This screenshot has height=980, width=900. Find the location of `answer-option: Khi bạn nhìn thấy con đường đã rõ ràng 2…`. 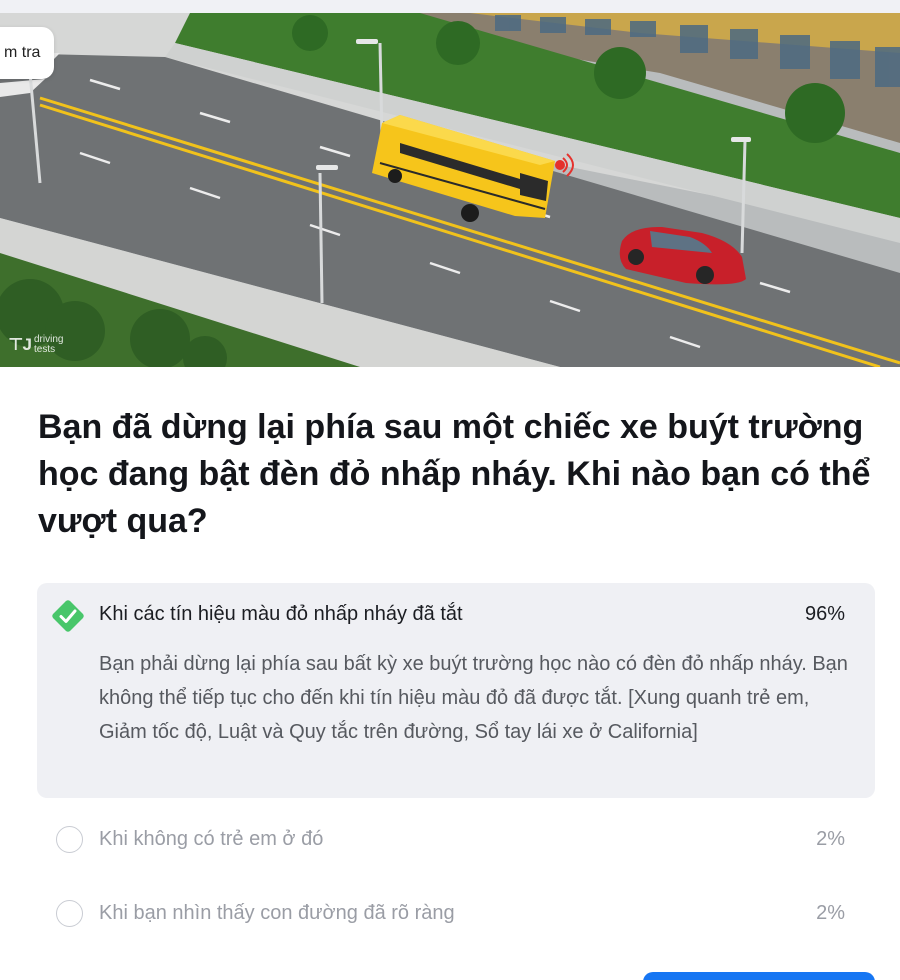

answer-option: Khi bạn nhìn thấy con đường đã rõ ràng 2… is located at coordinates (456, 914).